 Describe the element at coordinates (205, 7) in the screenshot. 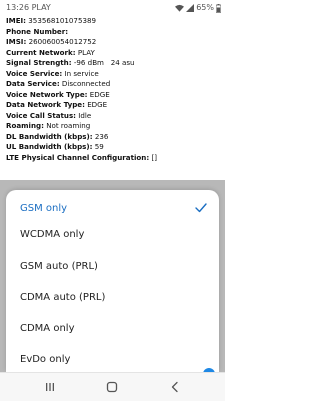

I see `battery-percent: 65%` at that location.